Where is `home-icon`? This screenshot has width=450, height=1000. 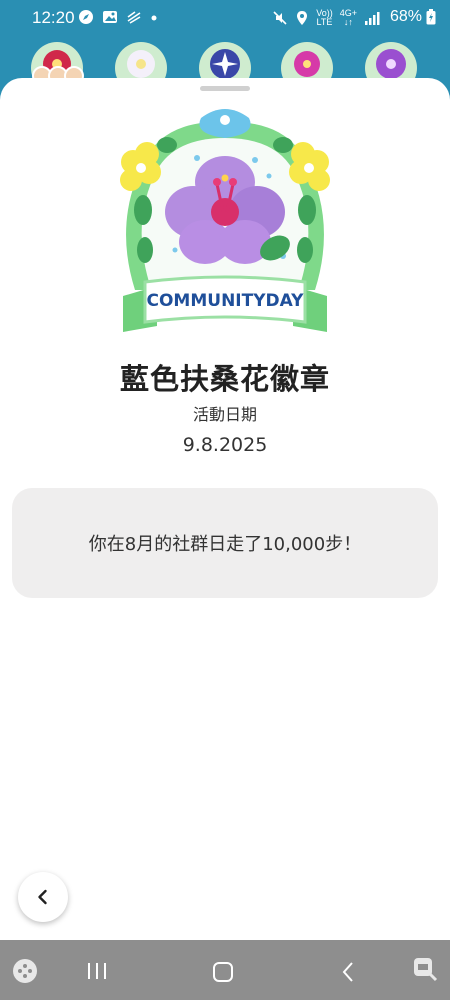 home-icon is located at coordinates (223, 972).